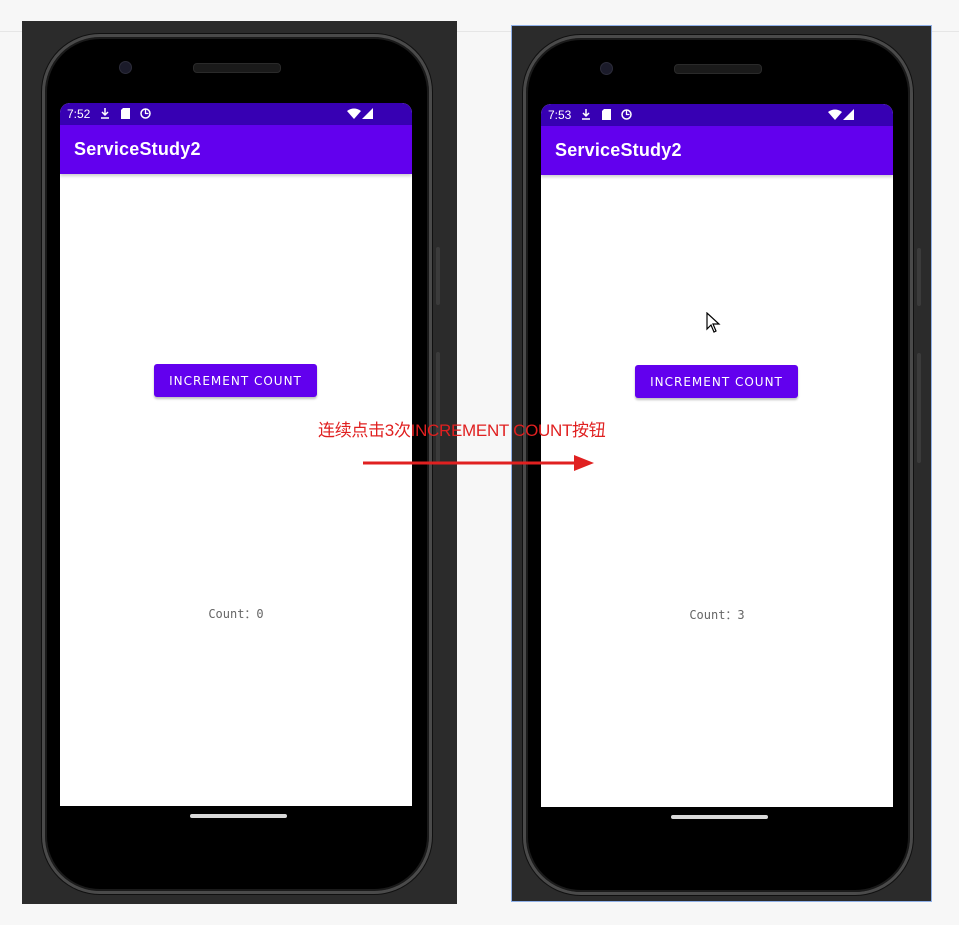  What do you see at coordinates (560, 115) in the screenshot?
I see `status-time: 7:53` at bounding box center [560, 115].